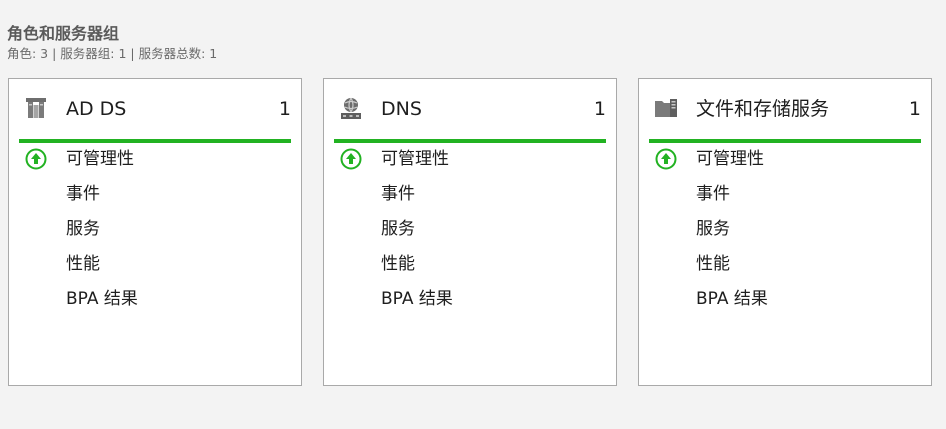  I want to click on file-storage-icon, so click(666, 108).